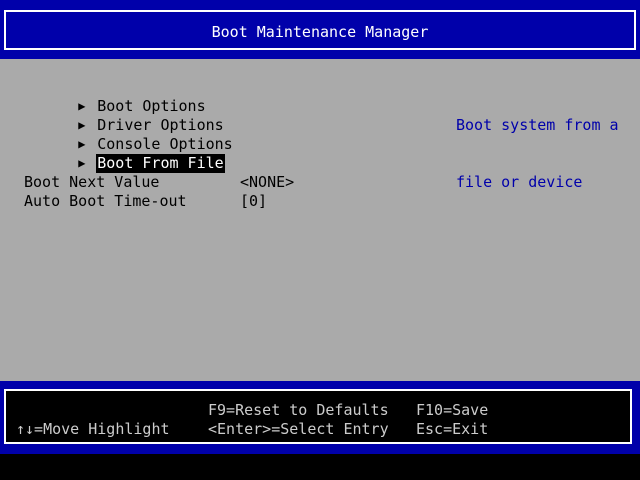 The height and width of the screenshot is (480, 640). Describe the element at coordinates (452, 410) in the screenshot. I see `key-save: F10=Save` at that location.